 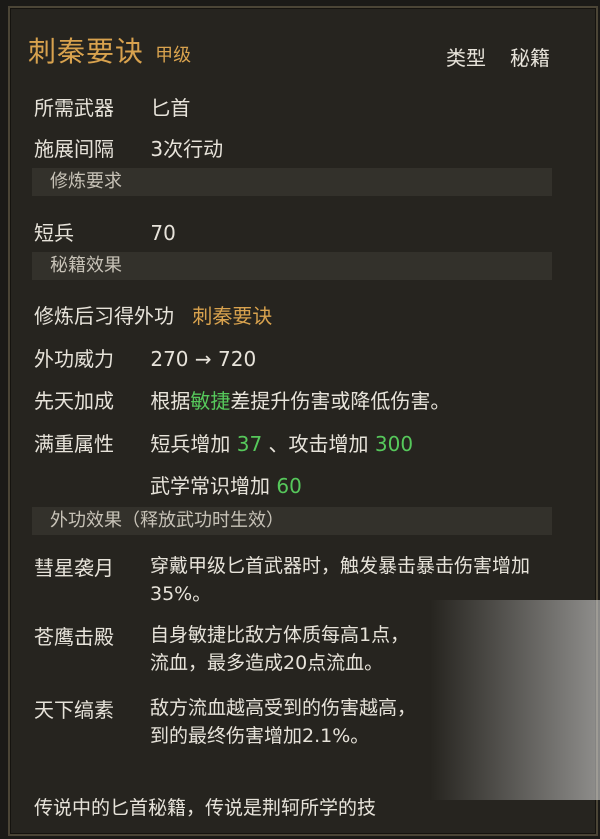 I want to click on learn-label: 修炼后习得外功, so click(x=104, y=316).